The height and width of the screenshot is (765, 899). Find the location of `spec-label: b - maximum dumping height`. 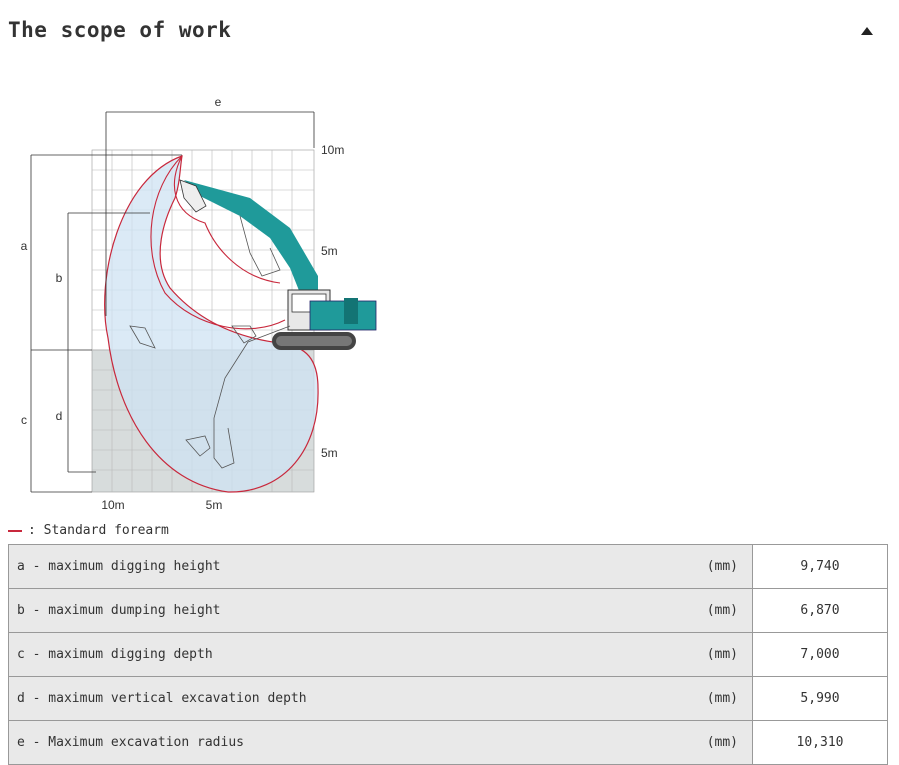

spec-label: b - maximum dumping height is located at coordinates (119, 610).